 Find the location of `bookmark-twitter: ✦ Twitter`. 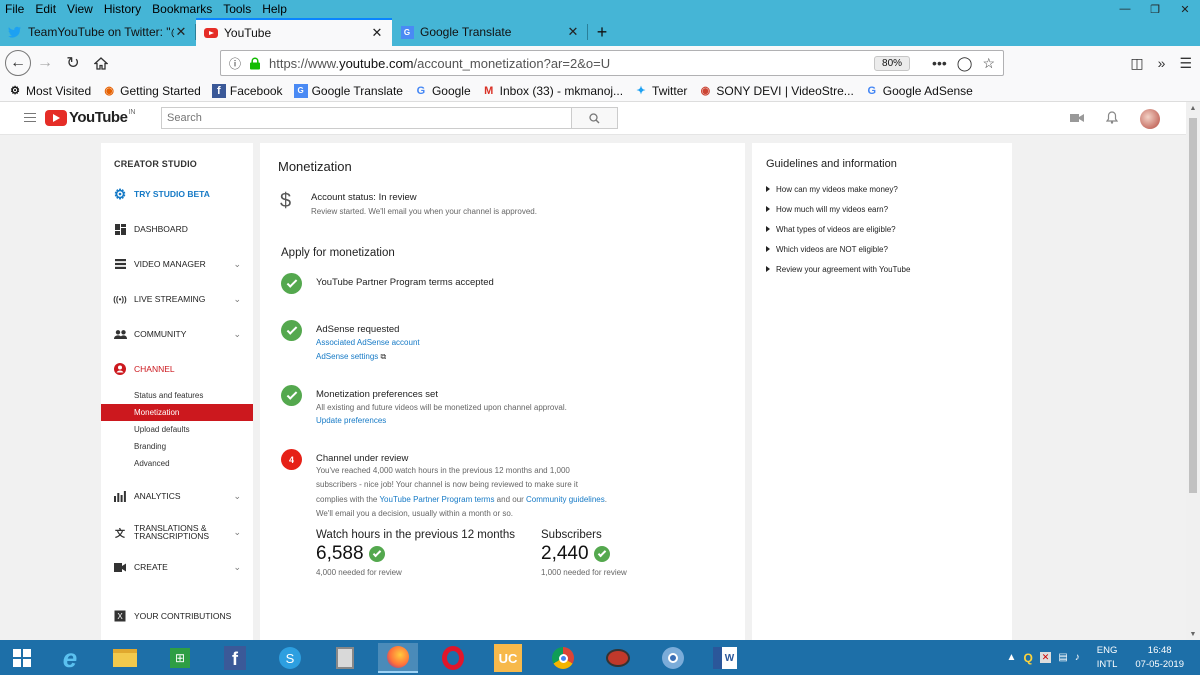

bookmark-twitter: ✦ Twitter is located at coordinates (660, 91).